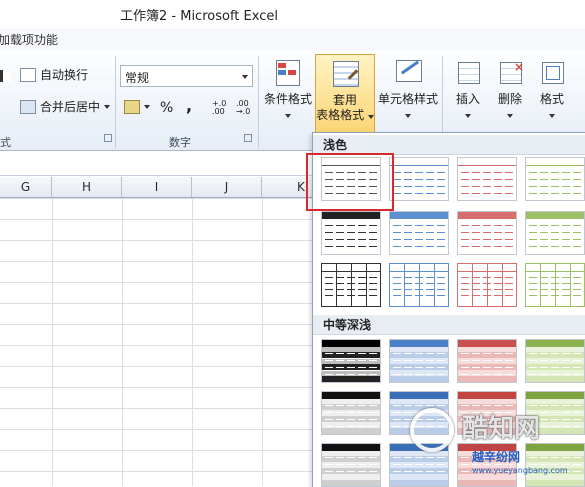  Describe the element at coordinates (292, 14) in the screenshot. I see `title-bar: 工作簿2 - Microsoft Excel` at that location.